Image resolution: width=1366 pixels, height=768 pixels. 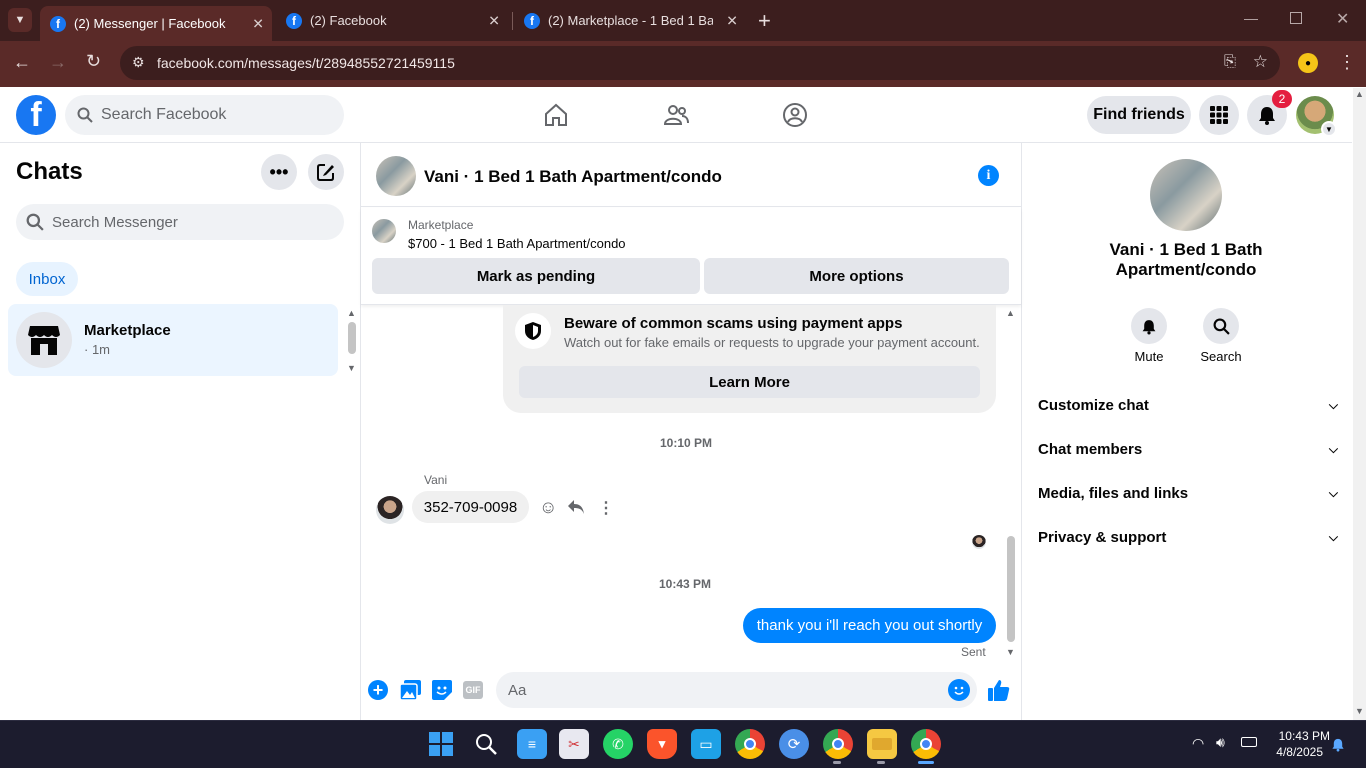 I want to click on close-window-button: ✕, so click(x=1342, y=19).